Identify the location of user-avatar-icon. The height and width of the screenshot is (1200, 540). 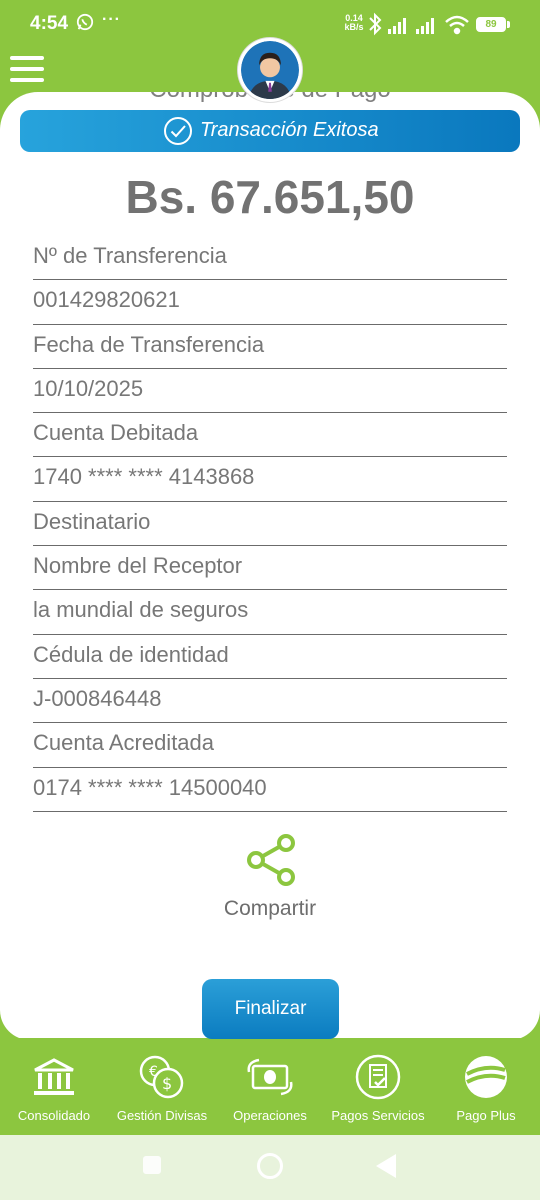
(270, 70).